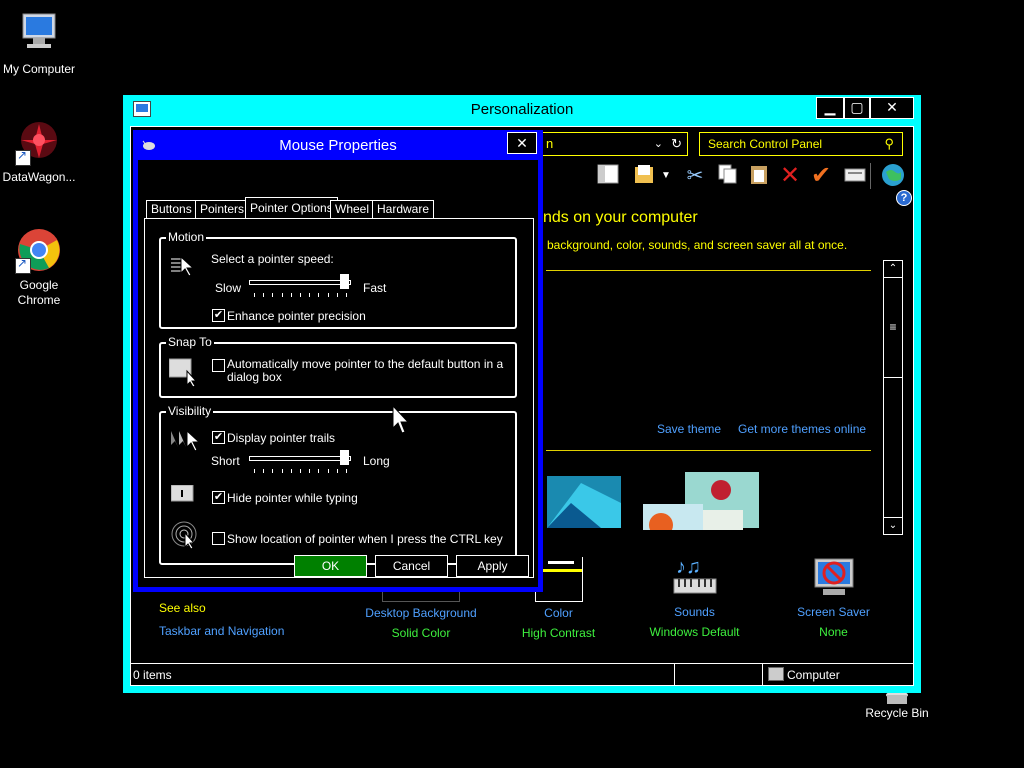  I want to click on tab-pointer-options: Pointer Options, so click(291, 208).